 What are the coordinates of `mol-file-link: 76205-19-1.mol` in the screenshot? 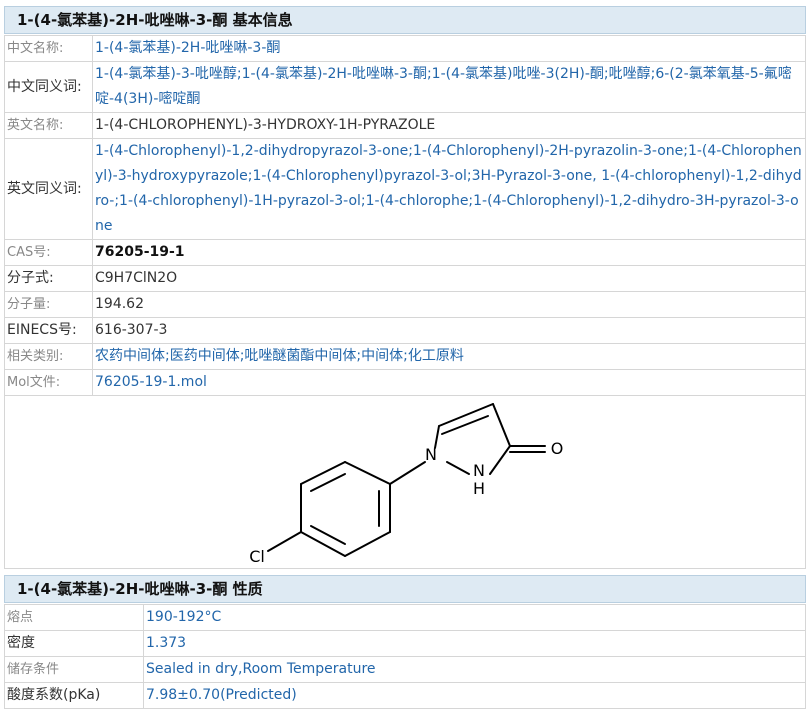 It's located at (449, 382).